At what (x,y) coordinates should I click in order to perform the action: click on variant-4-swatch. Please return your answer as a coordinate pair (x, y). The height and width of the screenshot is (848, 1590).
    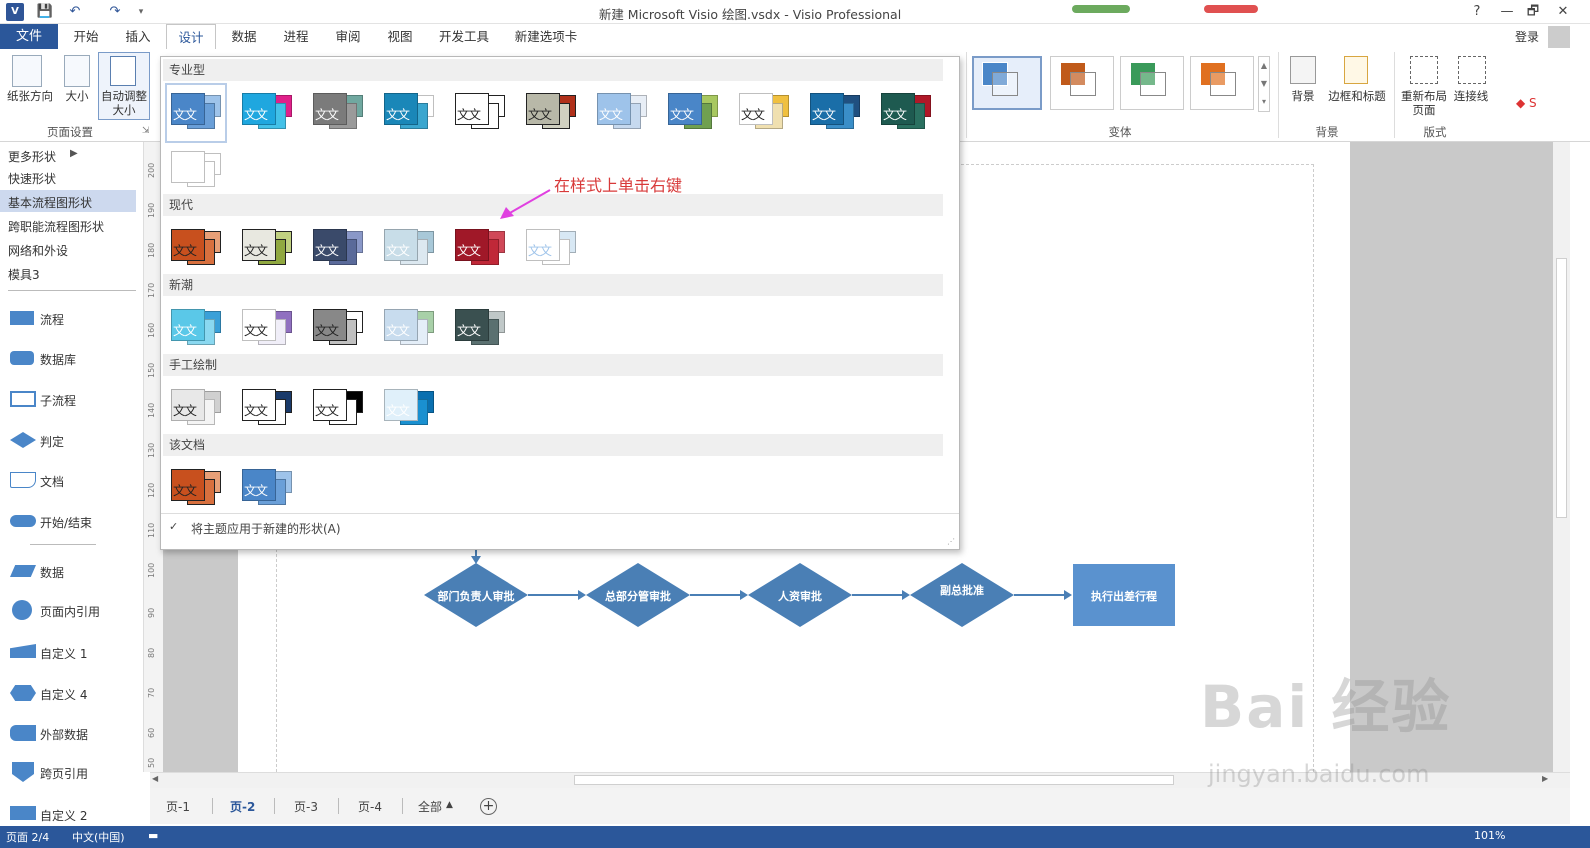
    Looking at the image, I should click on (1218, 79).